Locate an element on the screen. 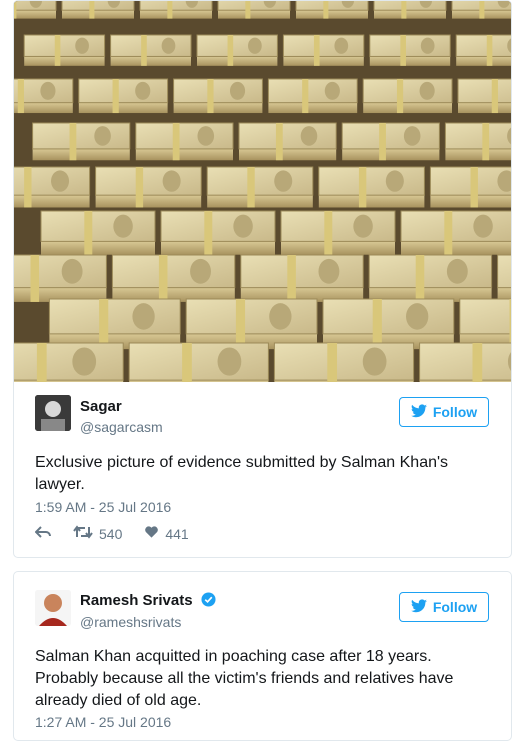  reply-button is located at coordinates (42, 533).